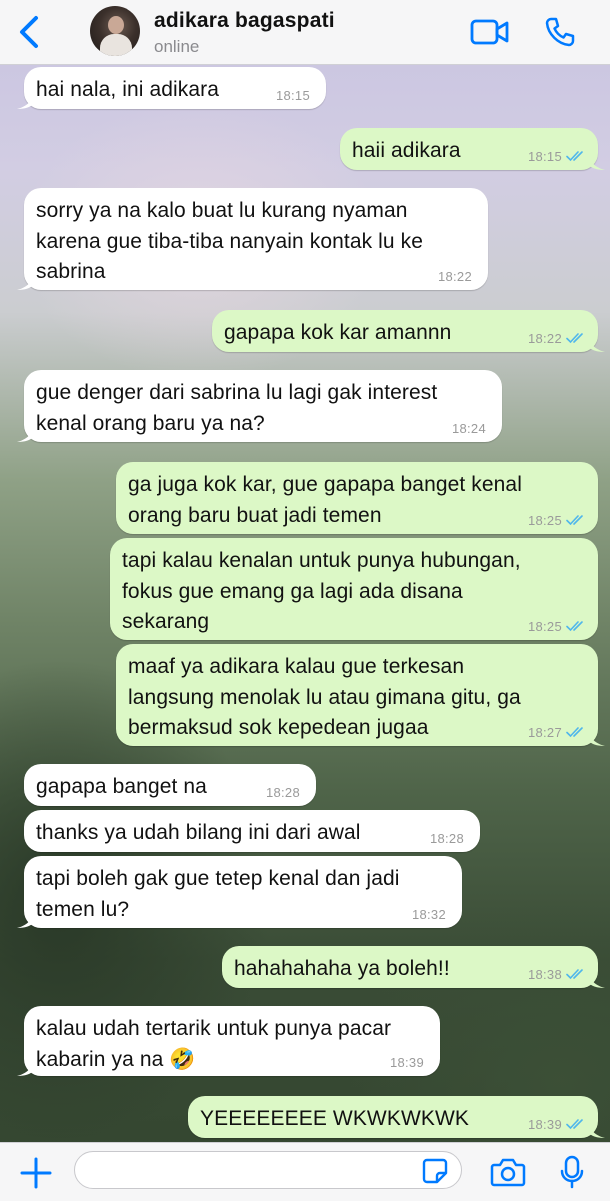  I want to click on message-timestamp: 18:24, so click(468, 428).